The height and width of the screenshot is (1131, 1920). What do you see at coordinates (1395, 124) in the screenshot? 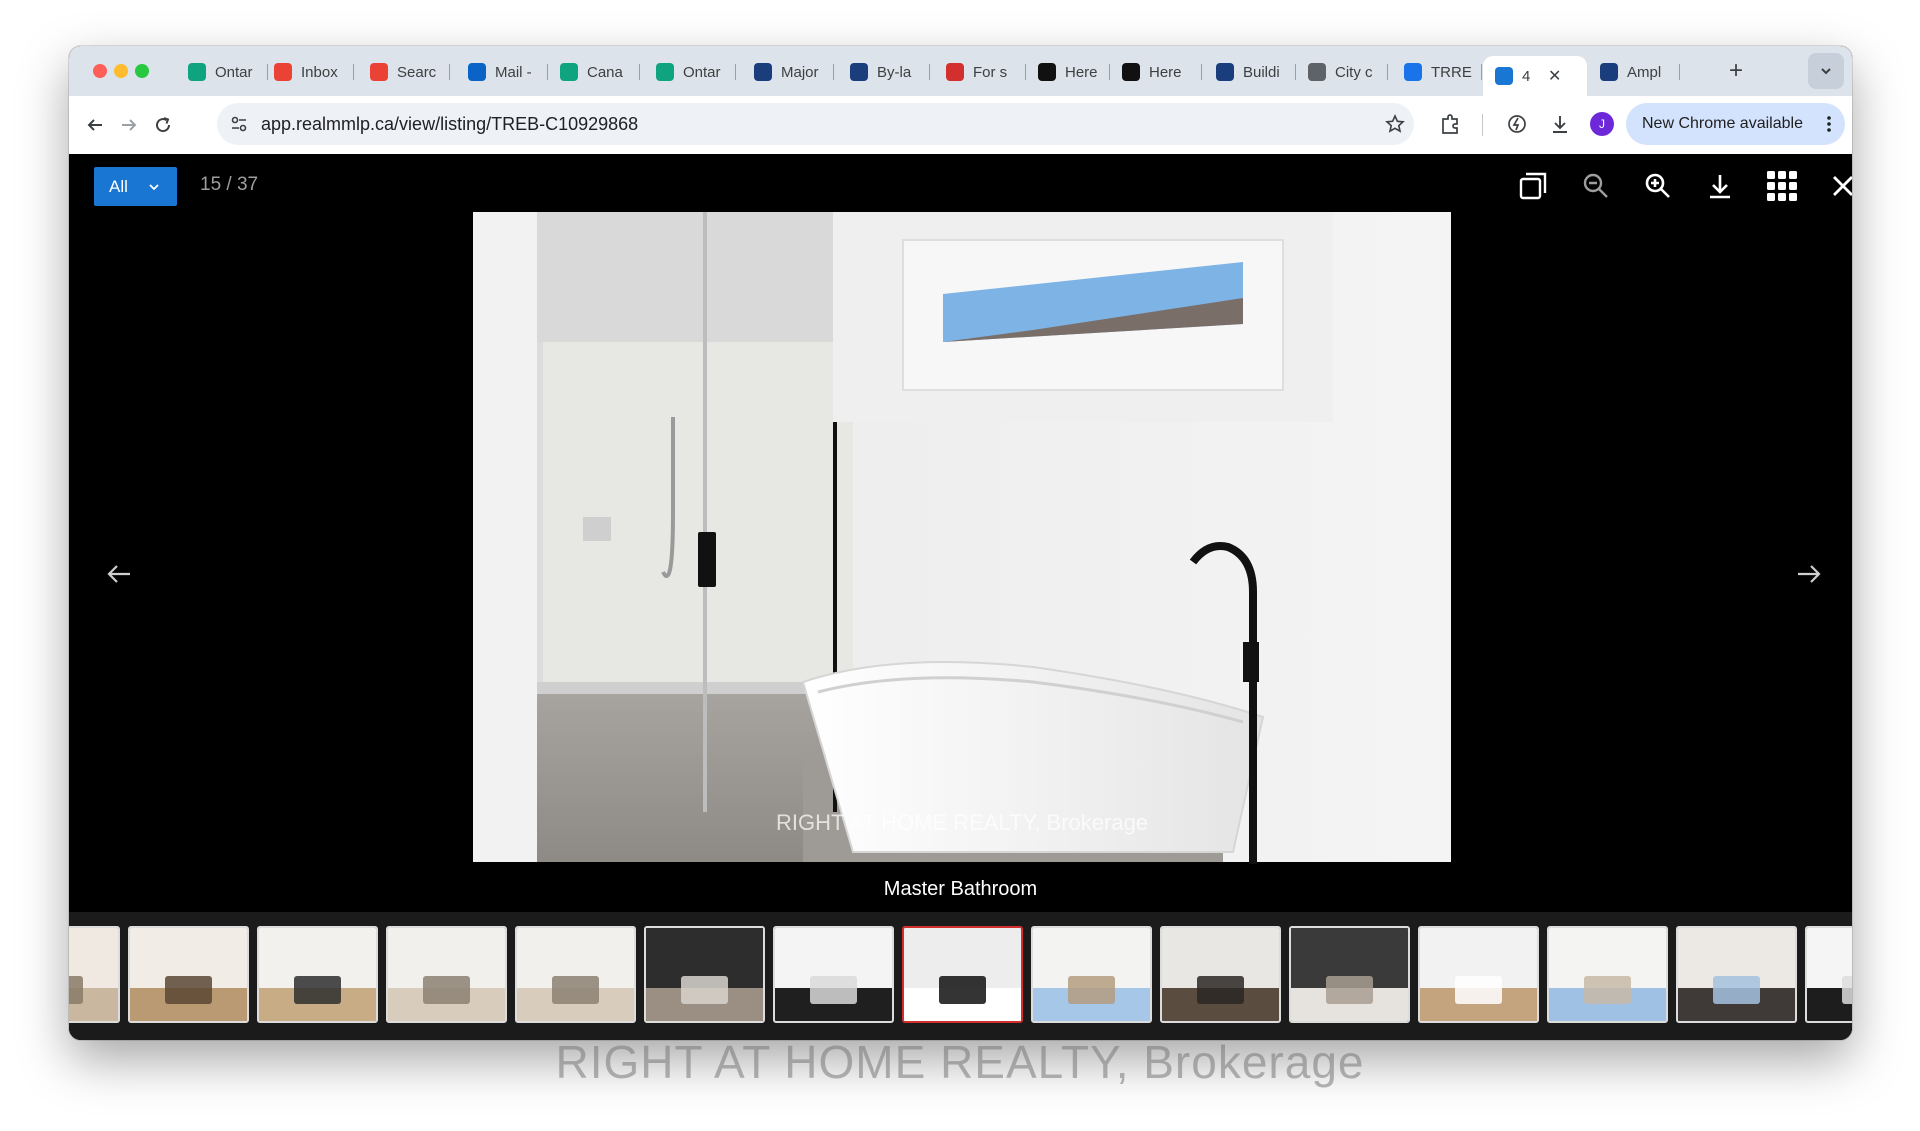
I see `bookmark-star-icon` at bounding box center [1395, 124].